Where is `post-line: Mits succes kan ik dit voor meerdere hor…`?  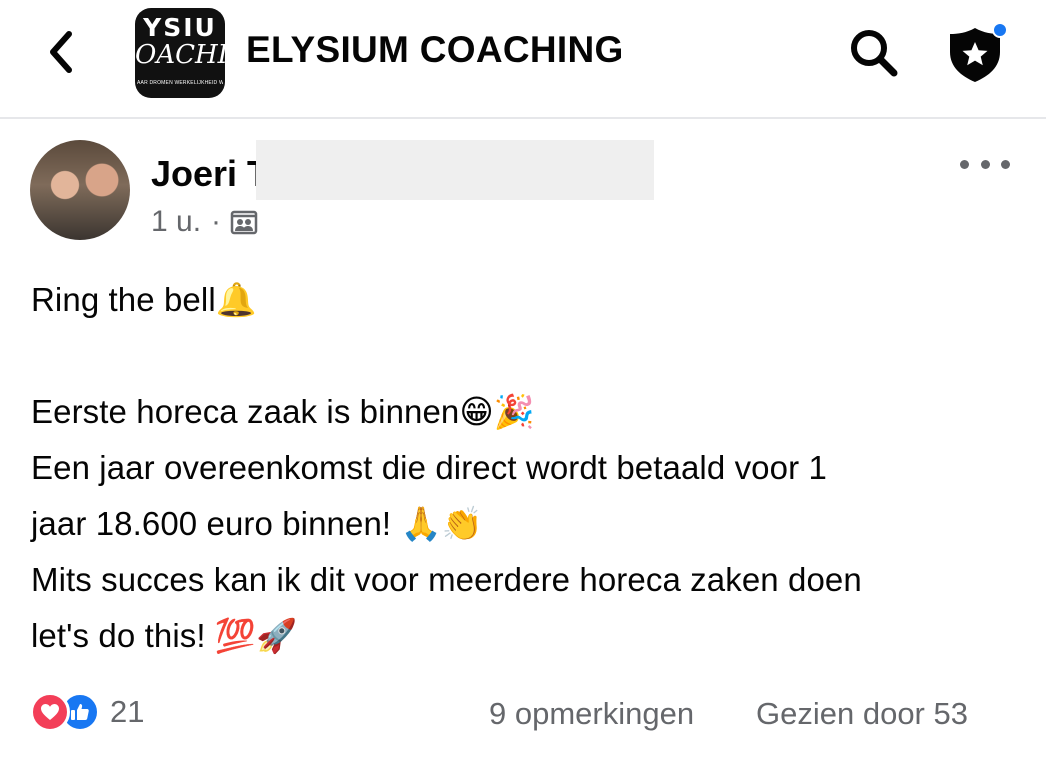
post-line: Mits succes kan ik dit voor meerdere hor… is located at coordinates (446, 579).